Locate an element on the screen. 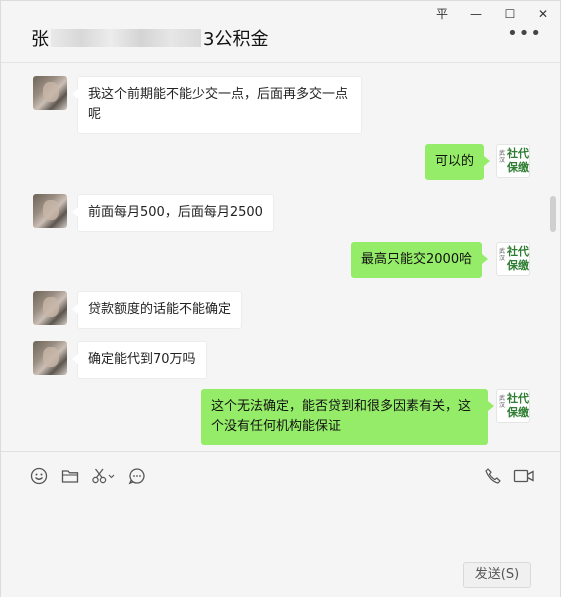 The width and height of the screenshot is (561, 597). scissors-icon is located at coordinates (104, 476).